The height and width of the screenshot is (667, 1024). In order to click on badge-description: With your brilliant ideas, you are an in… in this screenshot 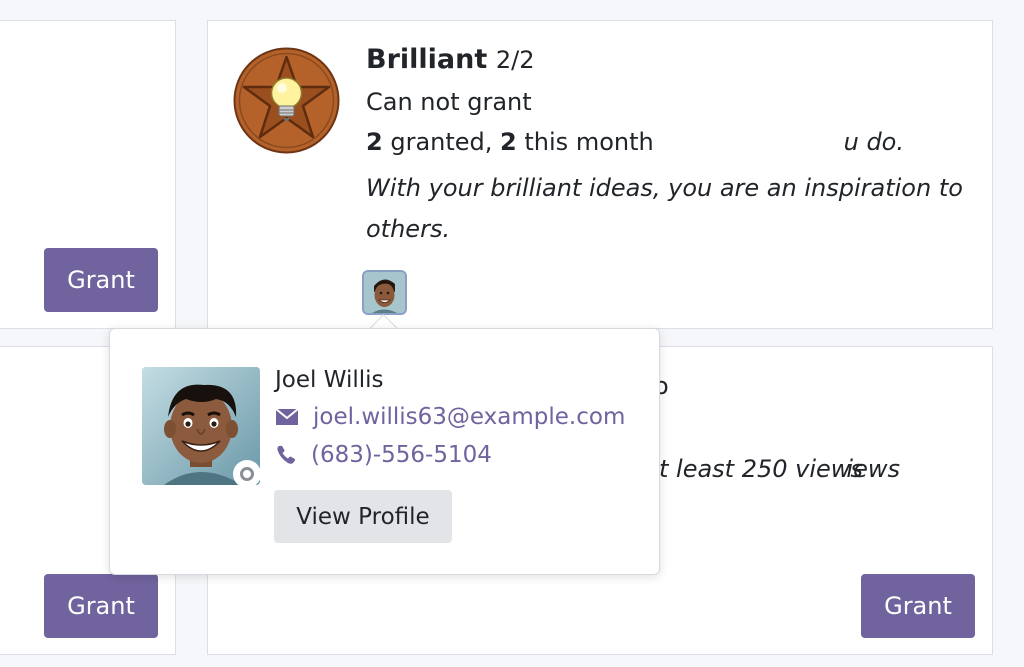, I will do `click(664, 208)`.